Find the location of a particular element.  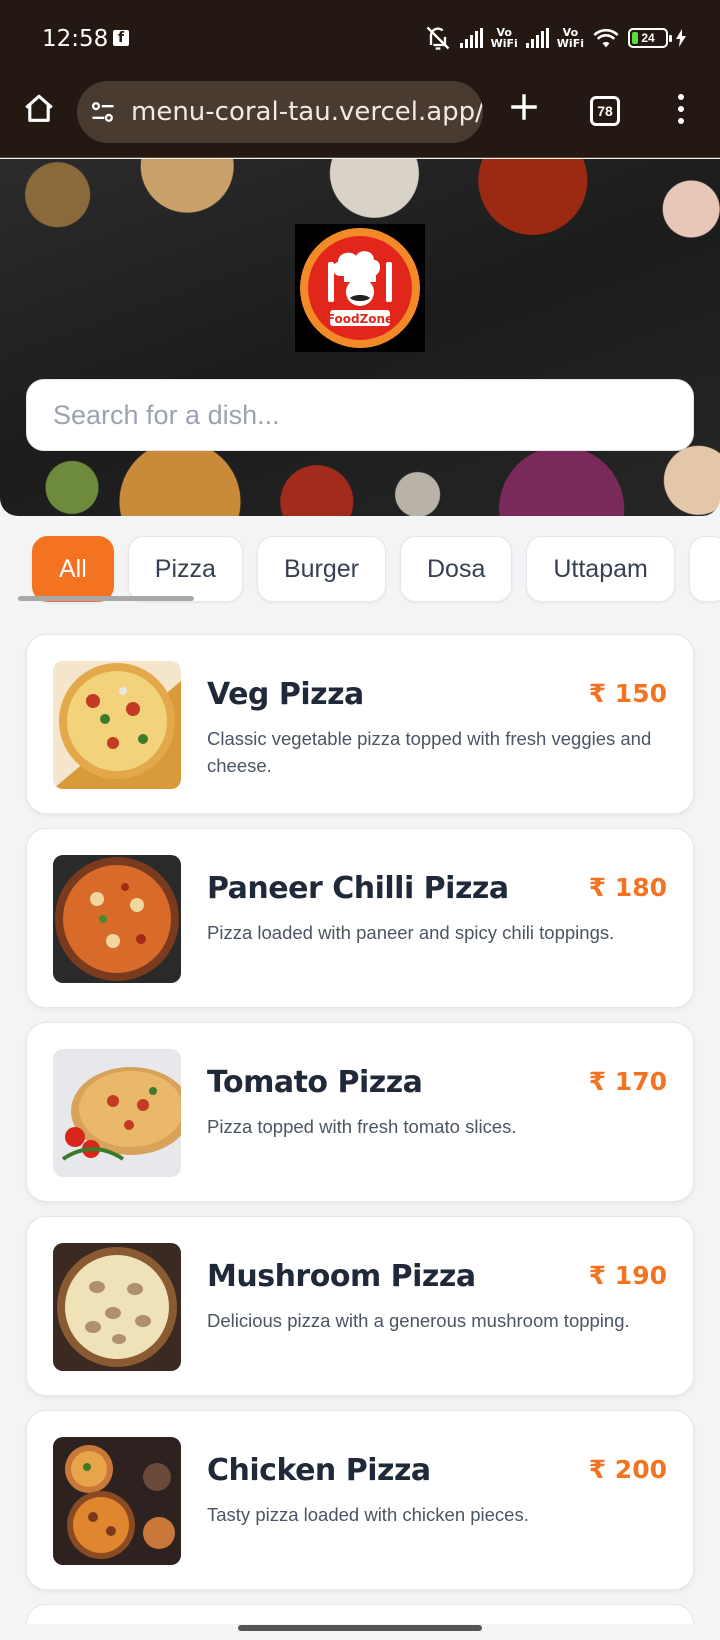

browser-toolbar: menu-coral-tau.vercel.app/m 78 is located at coordinates (360, 117).